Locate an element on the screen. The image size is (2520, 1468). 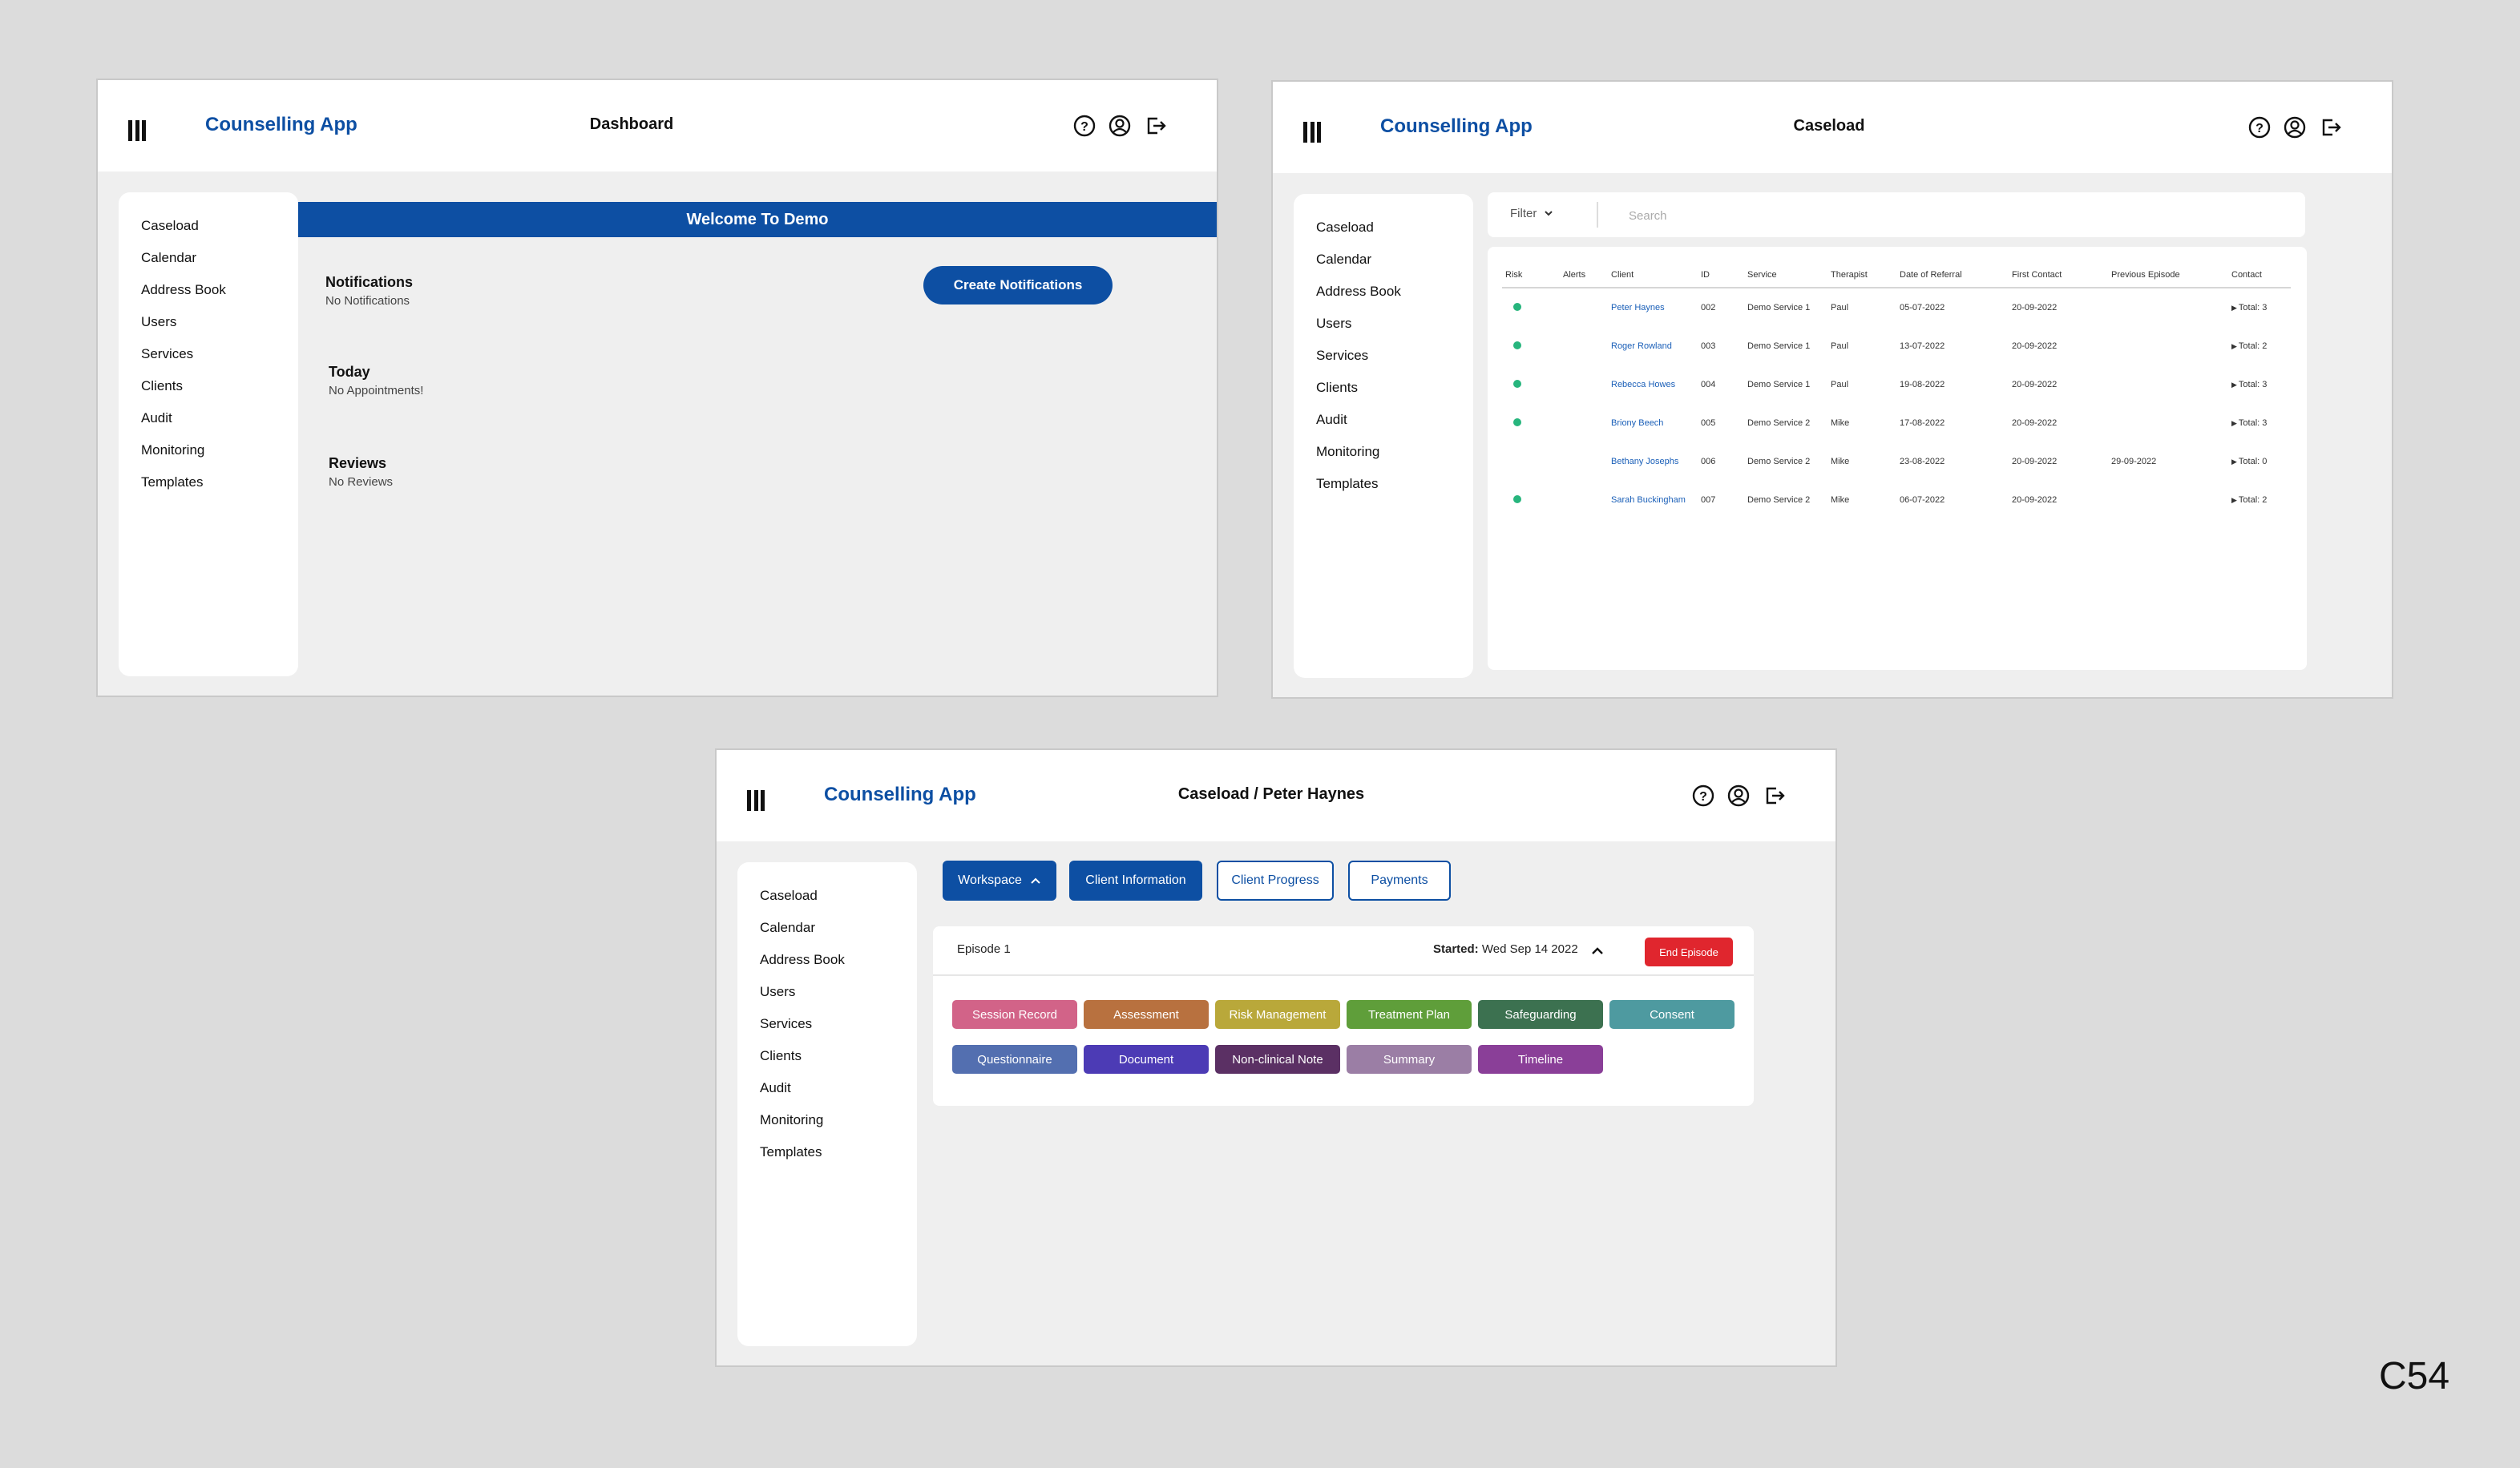
previous-episode-cell is located at coordinates (2168, 346).